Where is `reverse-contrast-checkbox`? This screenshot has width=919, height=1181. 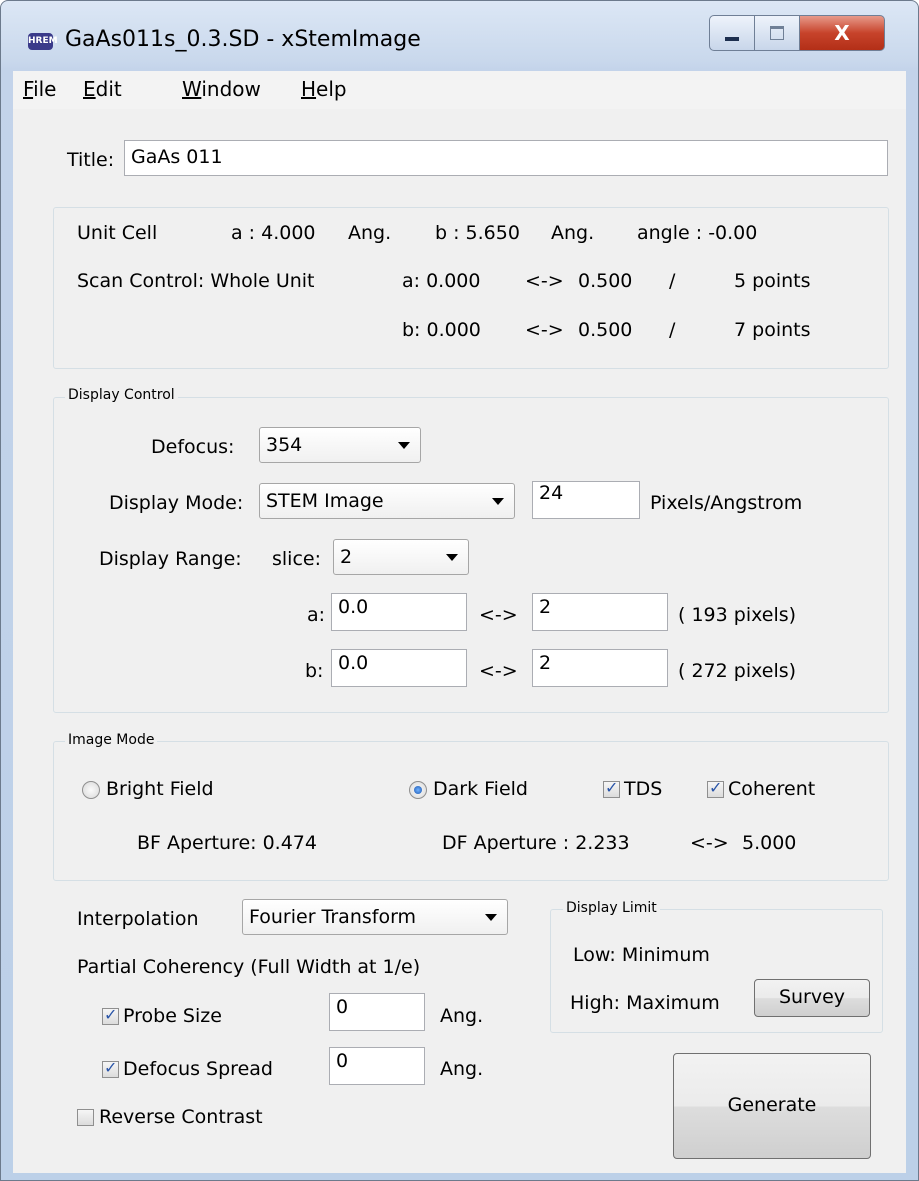 reverse-contrast-checkbox is located at coordinates (85, 1117).